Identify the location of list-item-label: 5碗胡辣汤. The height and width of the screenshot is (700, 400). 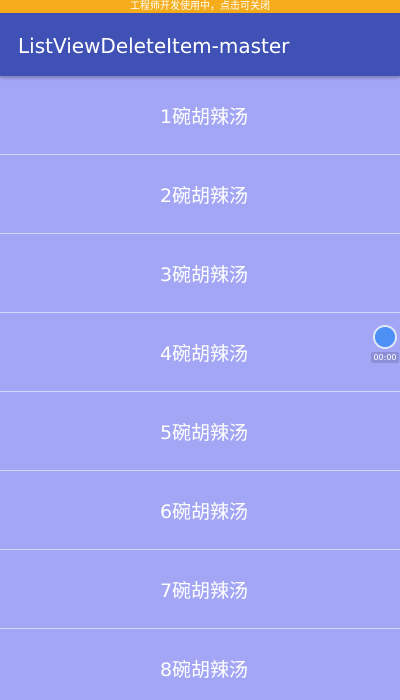
(204, 432).